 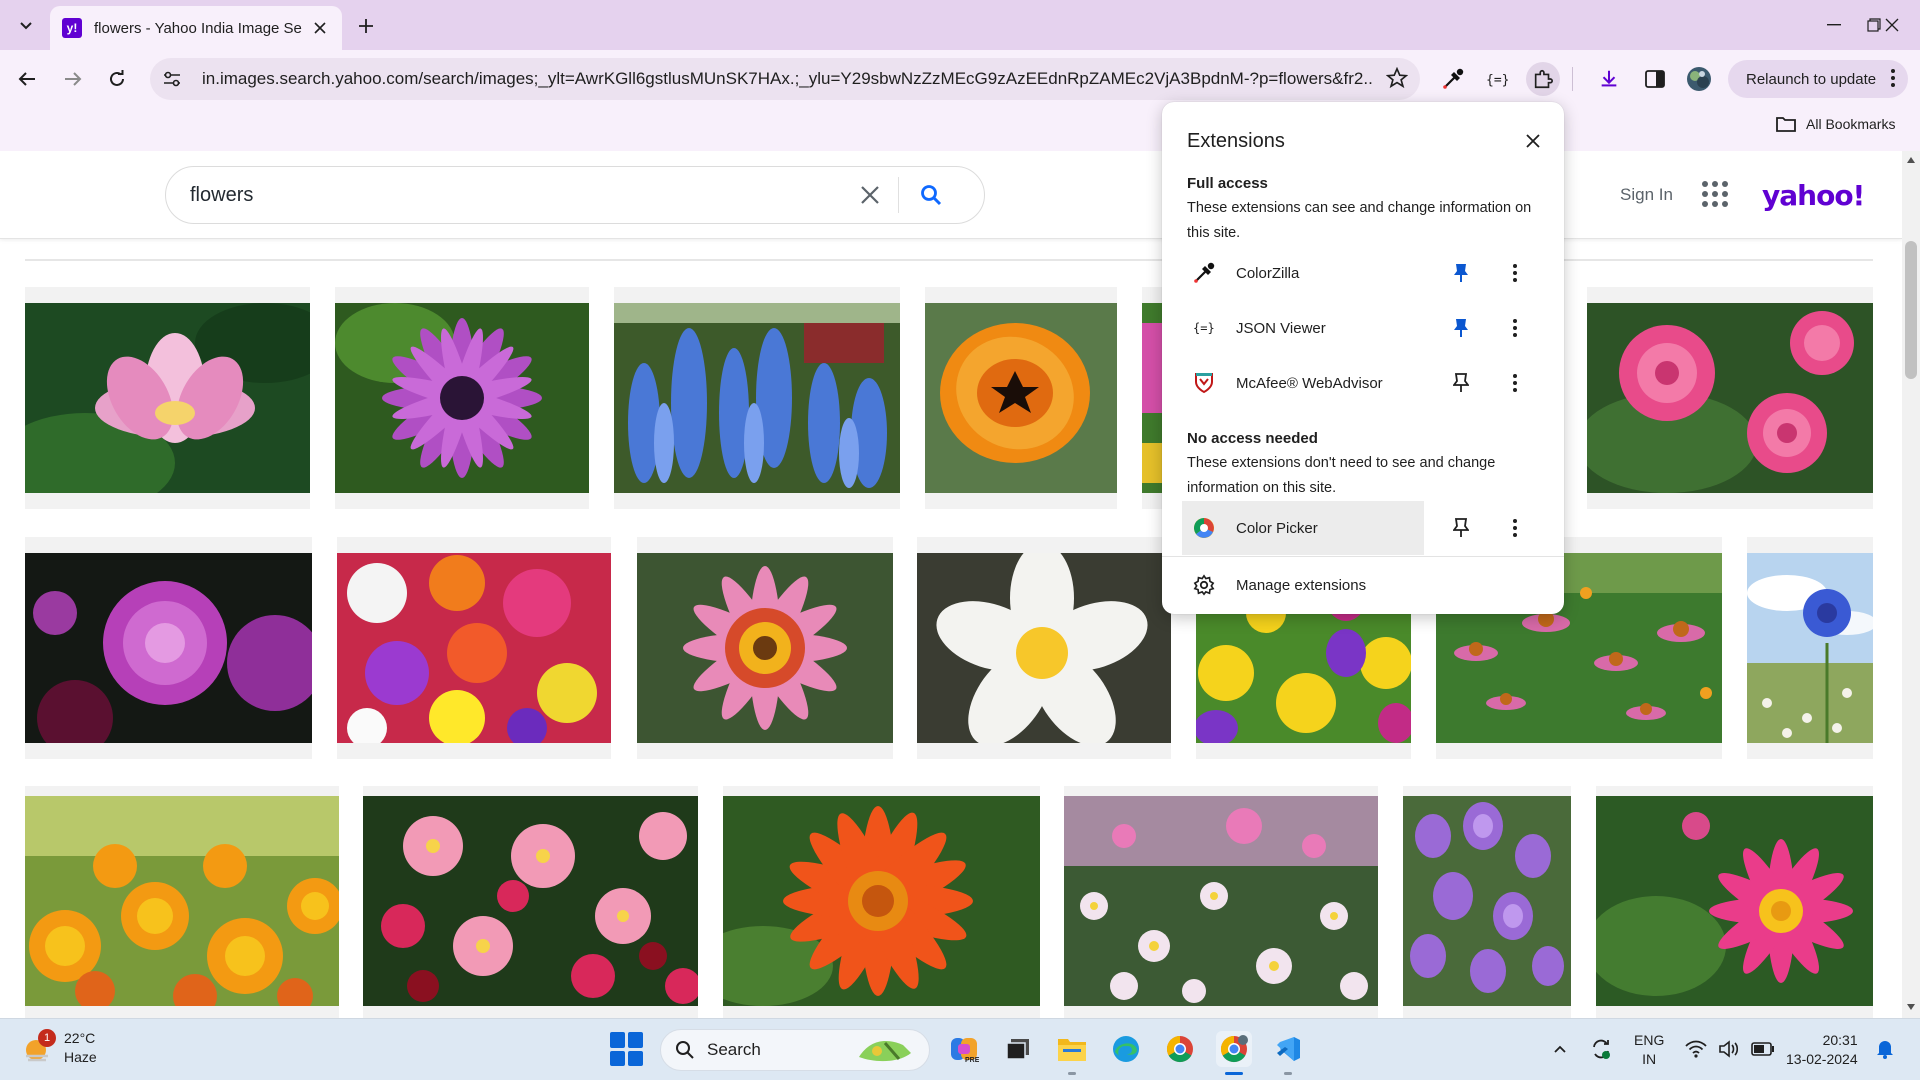 I want to click on bookmark-star-button, so click(x=1397, y=80).